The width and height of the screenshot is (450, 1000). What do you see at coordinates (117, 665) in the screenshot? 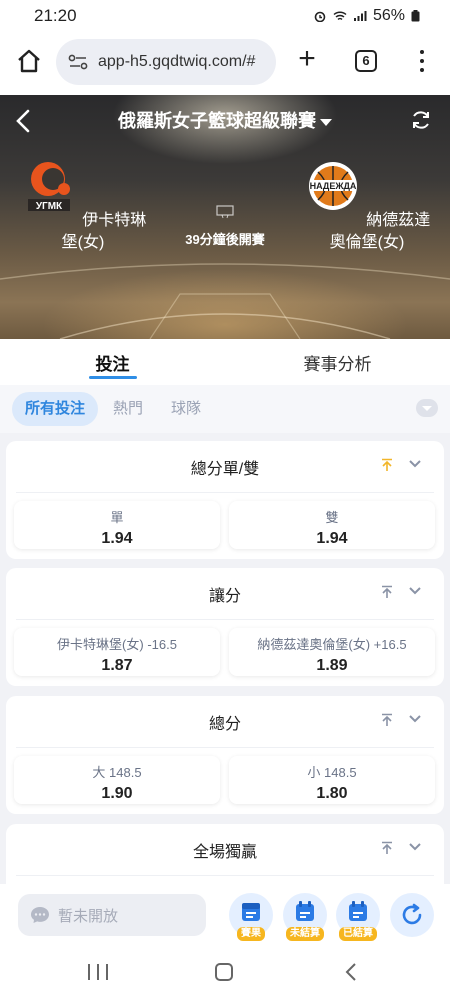
I see `odds-value: 1.87` at bounding box center [117, 665].